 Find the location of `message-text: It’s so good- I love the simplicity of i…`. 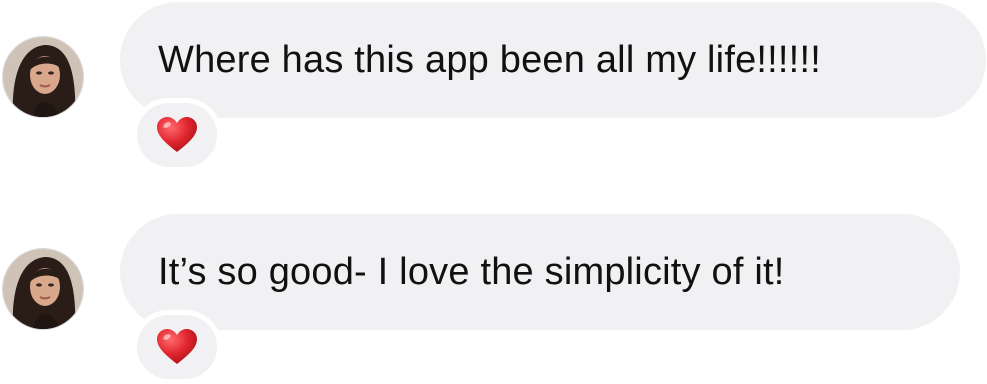

message-text: It’s so good- I love the simplicity of i… is located at coordinates (471, 271).